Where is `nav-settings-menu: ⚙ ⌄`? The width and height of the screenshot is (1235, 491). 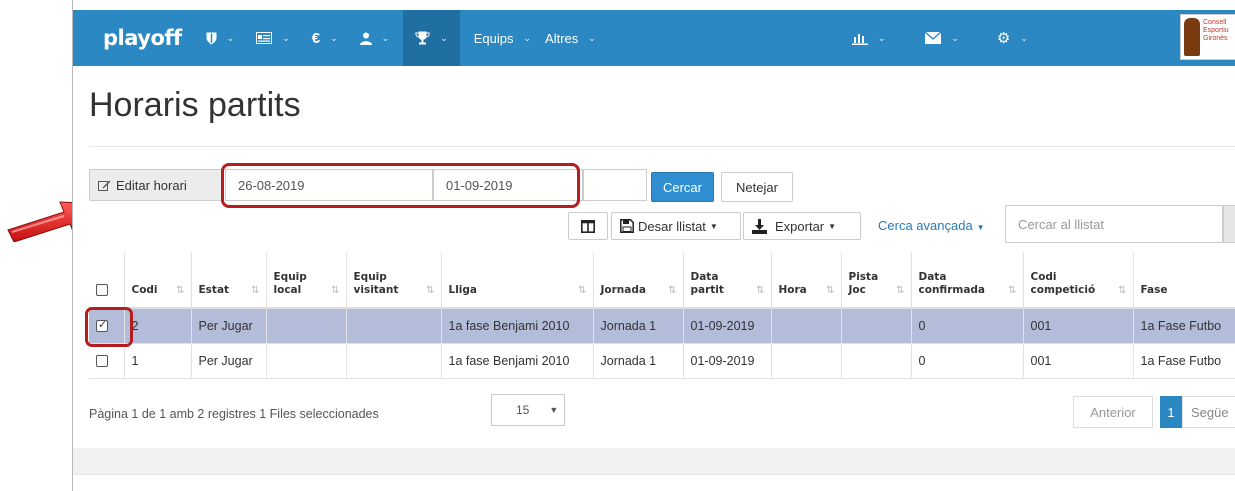 nav-settings-menu: ⚙ ⌄ is located at coordinates (1012, 38).